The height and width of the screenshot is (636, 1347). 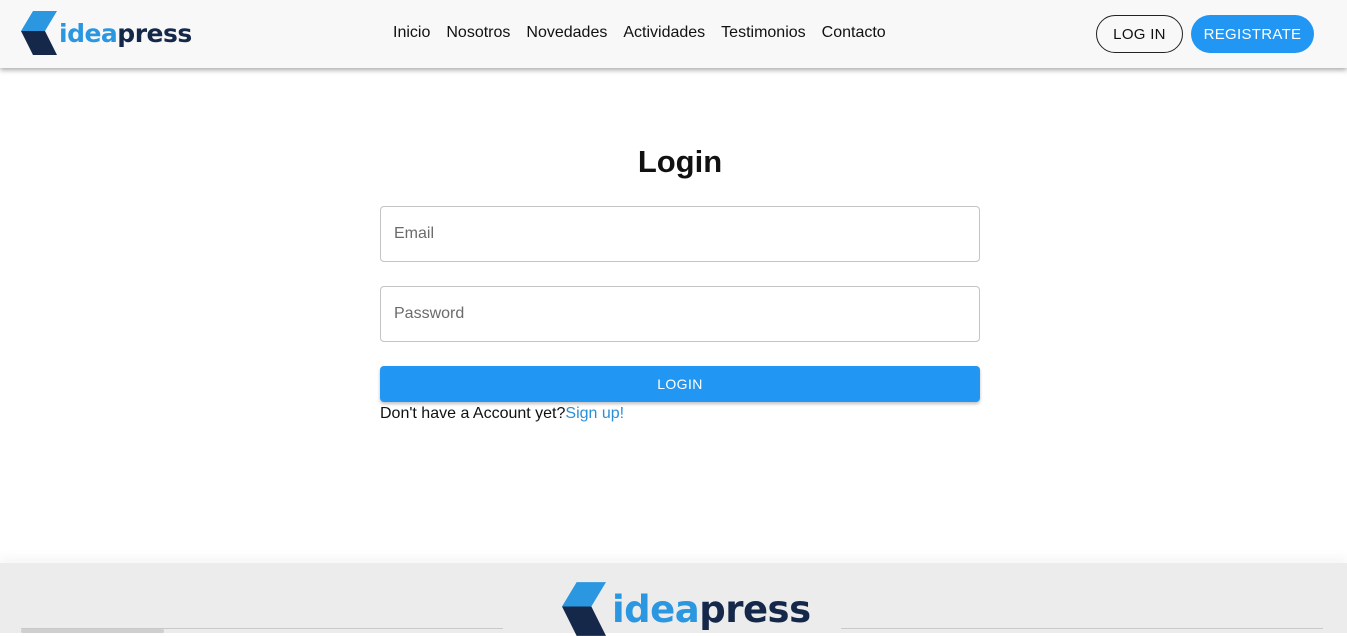 What do you see at coordinates (92, 631) in the screenshot?
I see `footer-scroll-indicator` at bounding box center [92, 631].